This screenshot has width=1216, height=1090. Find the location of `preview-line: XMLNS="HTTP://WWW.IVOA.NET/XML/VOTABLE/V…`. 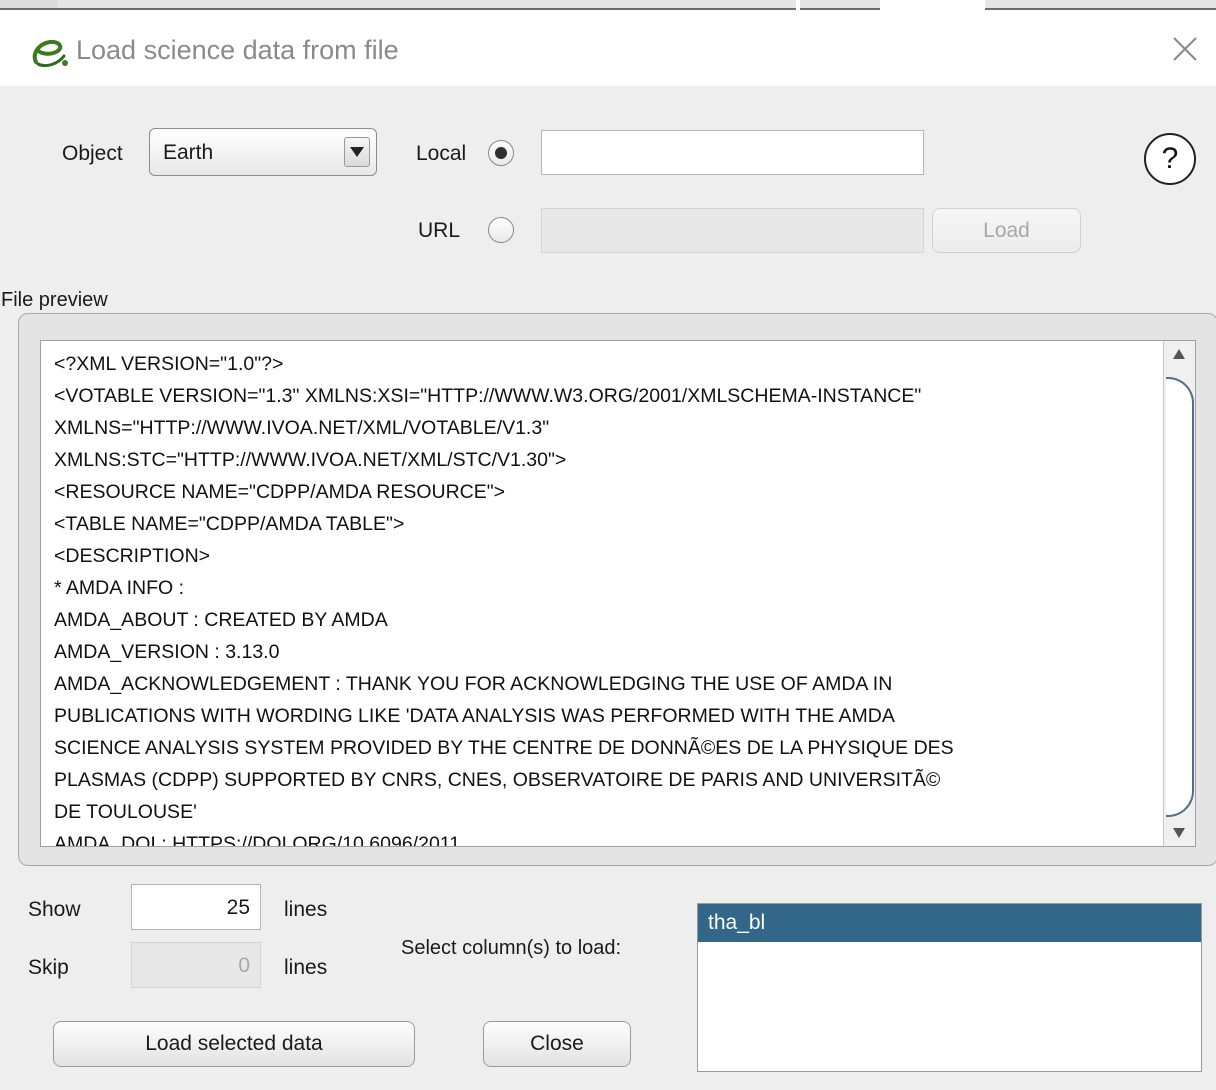

preview-line: XMLNS="HTTP://WWW.IVOA.NET/XML/VOTABLE/V… is located at coordinates (302, 428).